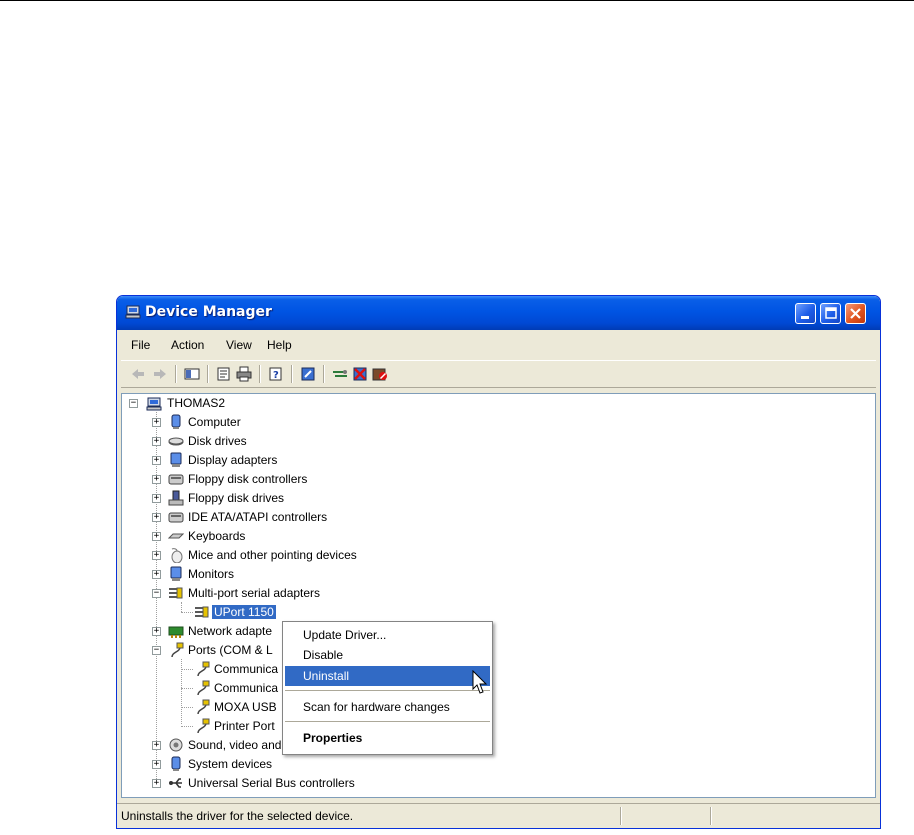 The image size is (914, 835). I want to click on disable-icon, so click(380, 374).